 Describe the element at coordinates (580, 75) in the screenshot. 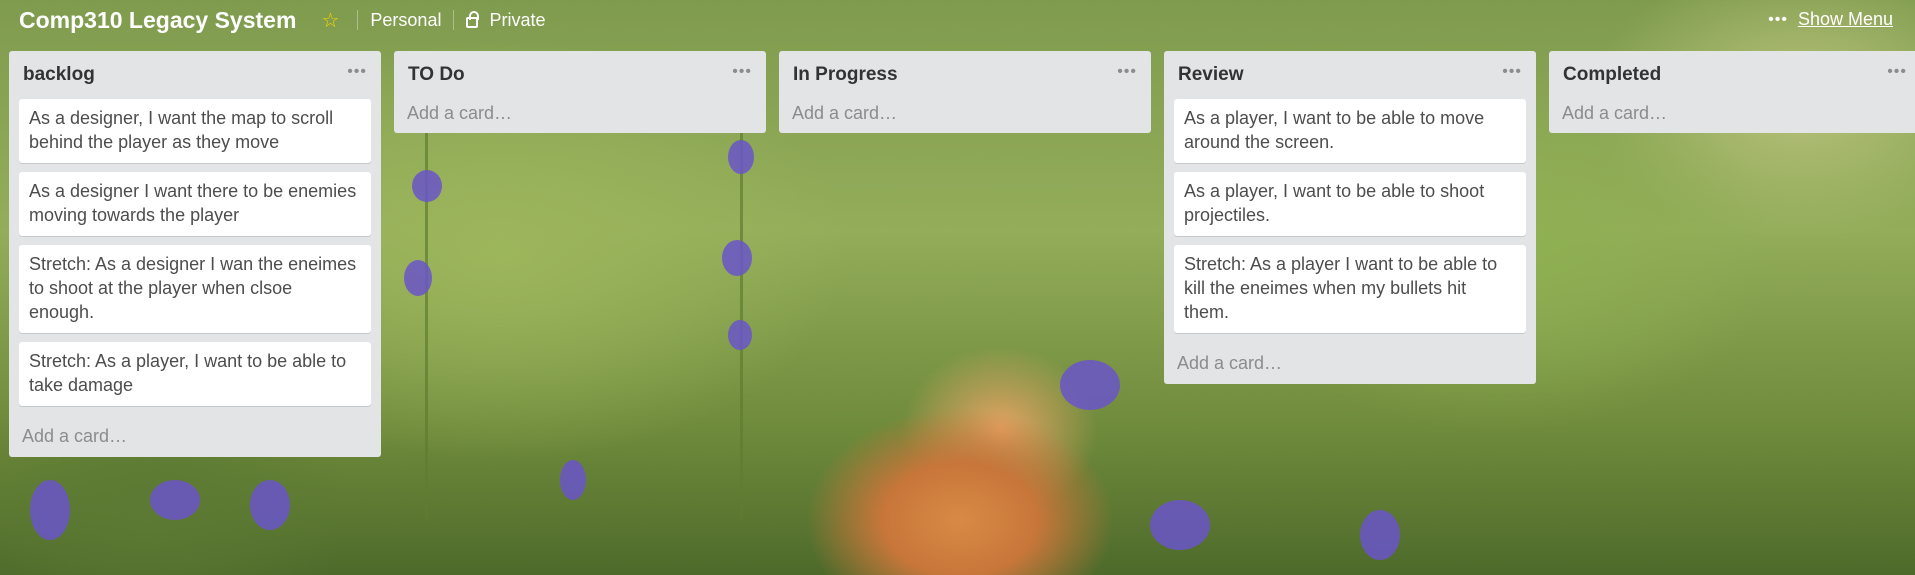

I see `list-header: TO Do •••` at that location.